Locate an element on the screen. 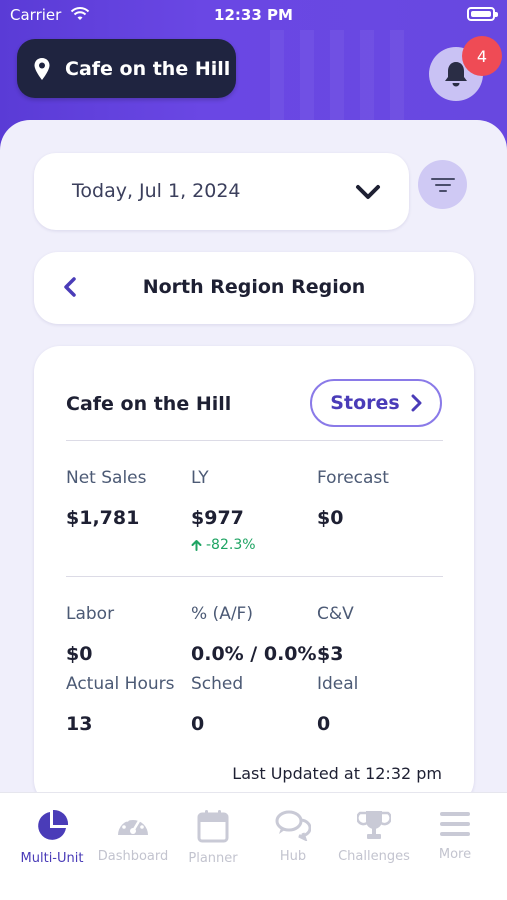 Image resolution: width=507 pixels, height=900 pixels. region-title: North Region Region is located at coordinates (254, 287).